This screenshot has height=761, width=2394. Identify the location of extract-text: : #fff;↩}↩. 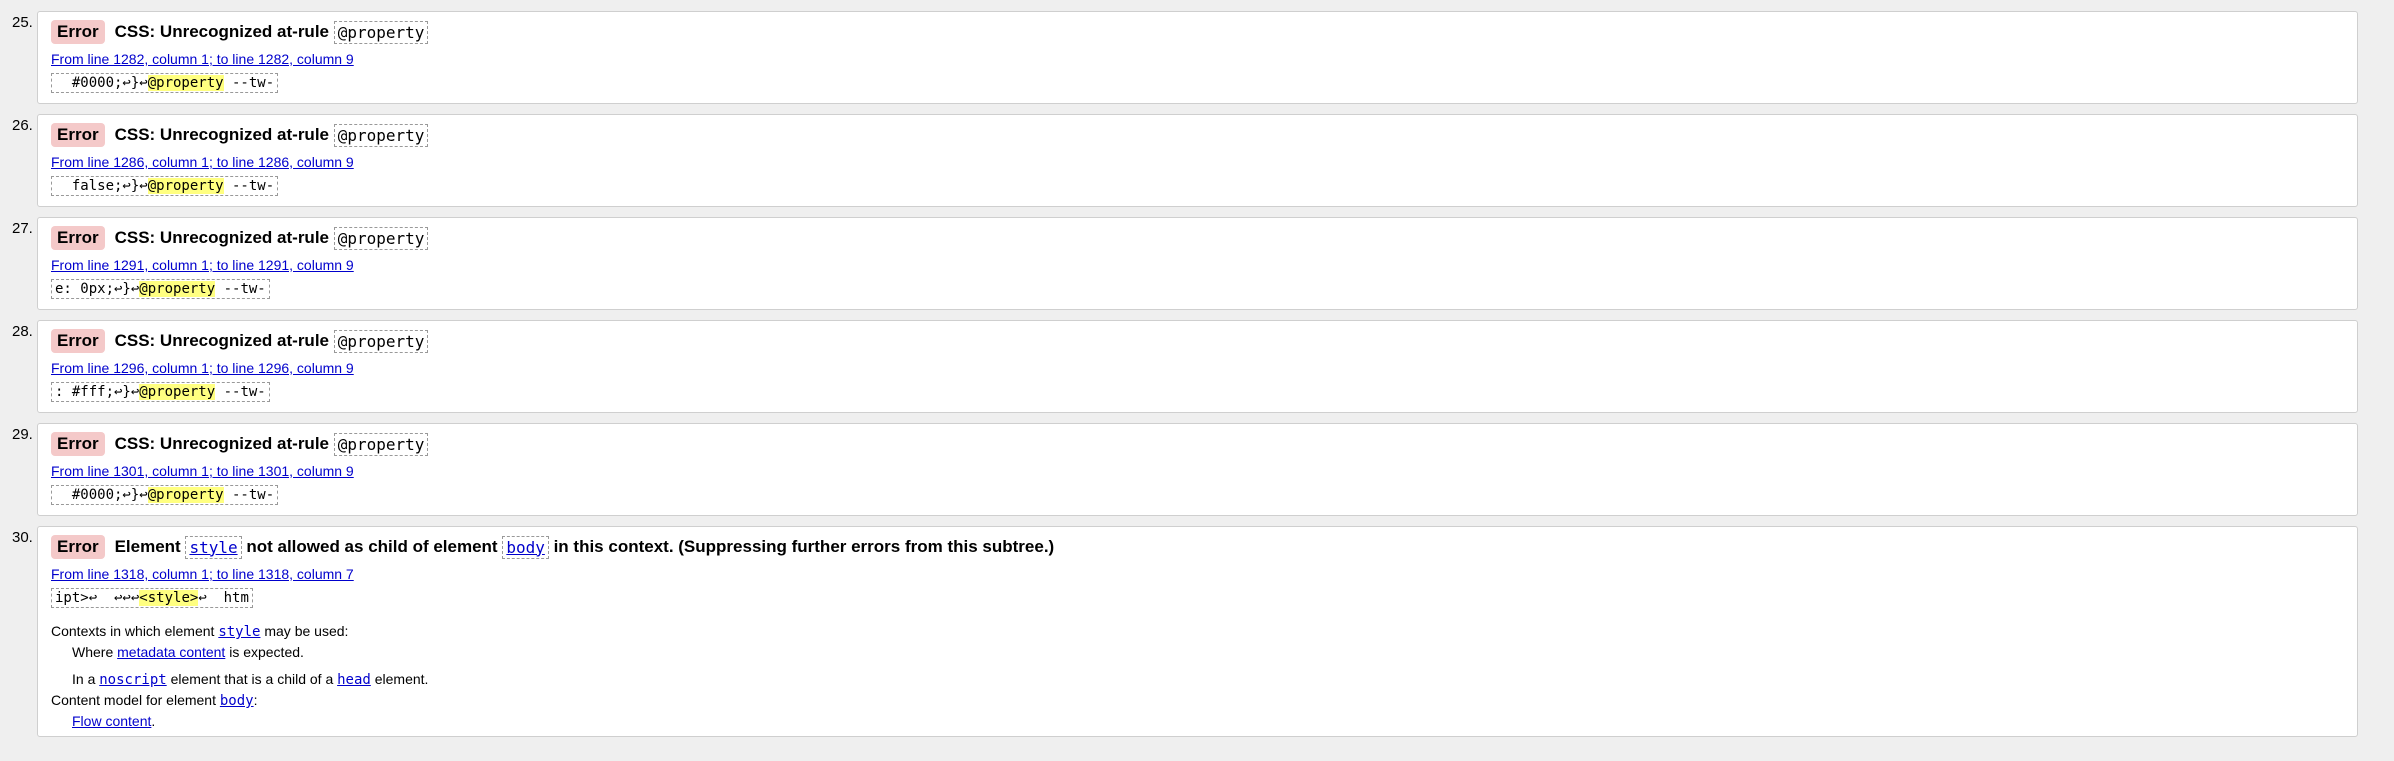
(97, 392).